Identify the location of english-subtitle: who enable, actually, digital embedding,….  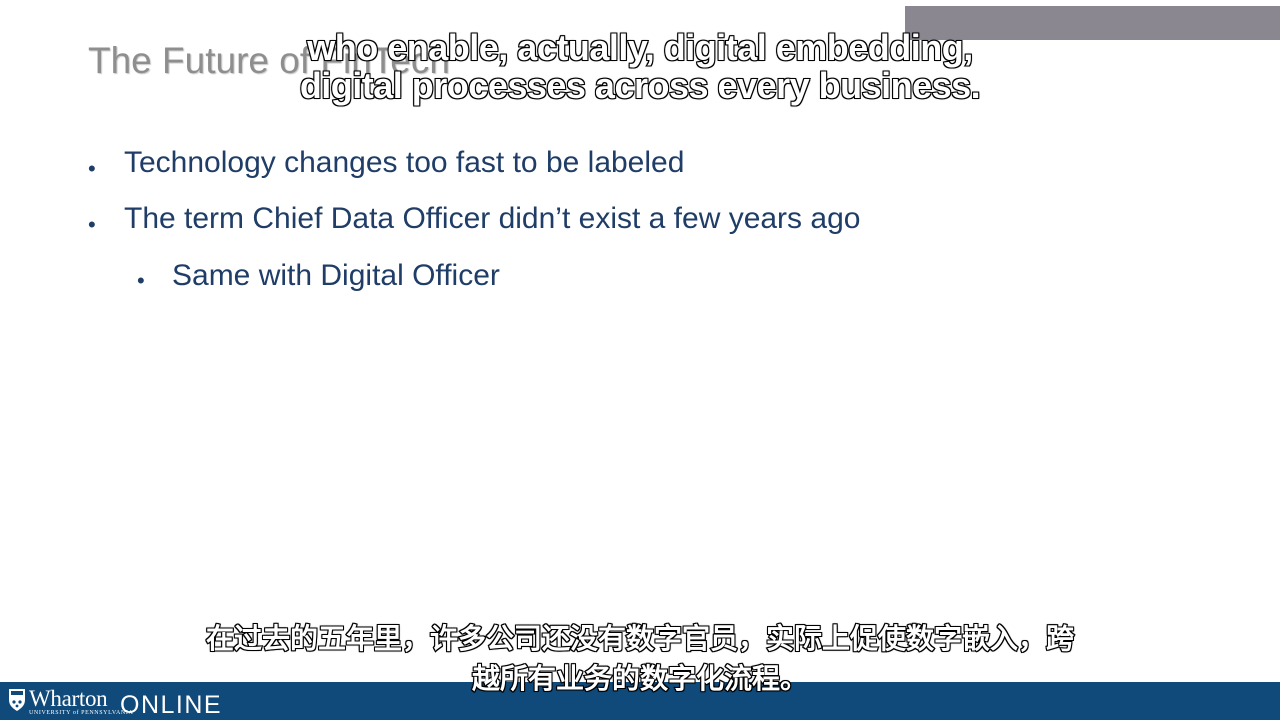
(640, 66).